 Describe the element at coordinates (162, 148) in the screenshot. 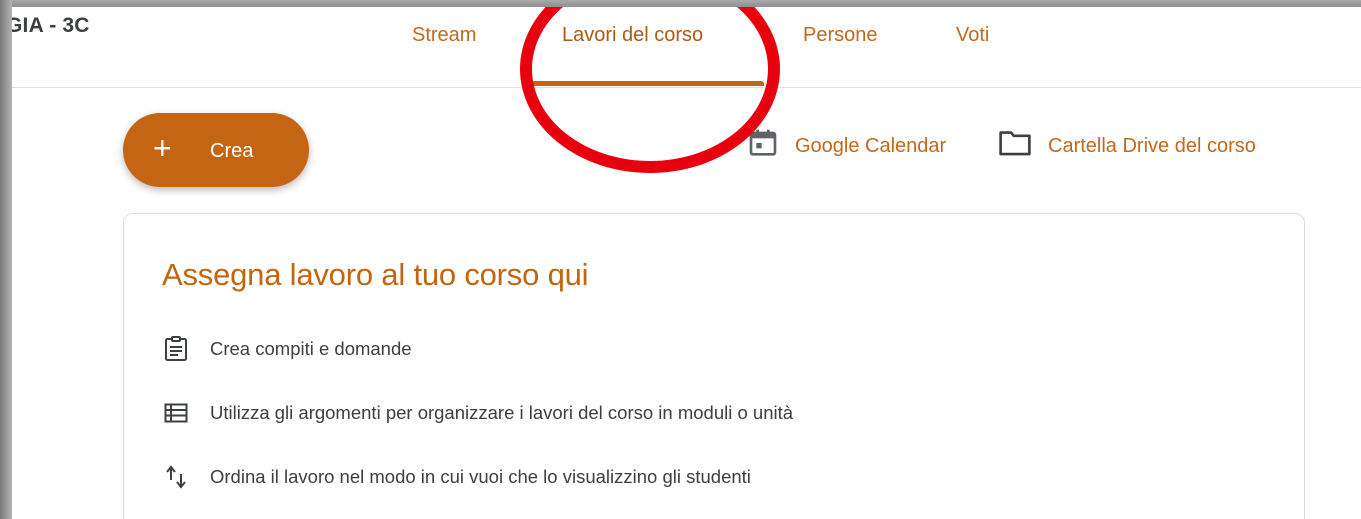

I see `plus-icon: +` at that location.